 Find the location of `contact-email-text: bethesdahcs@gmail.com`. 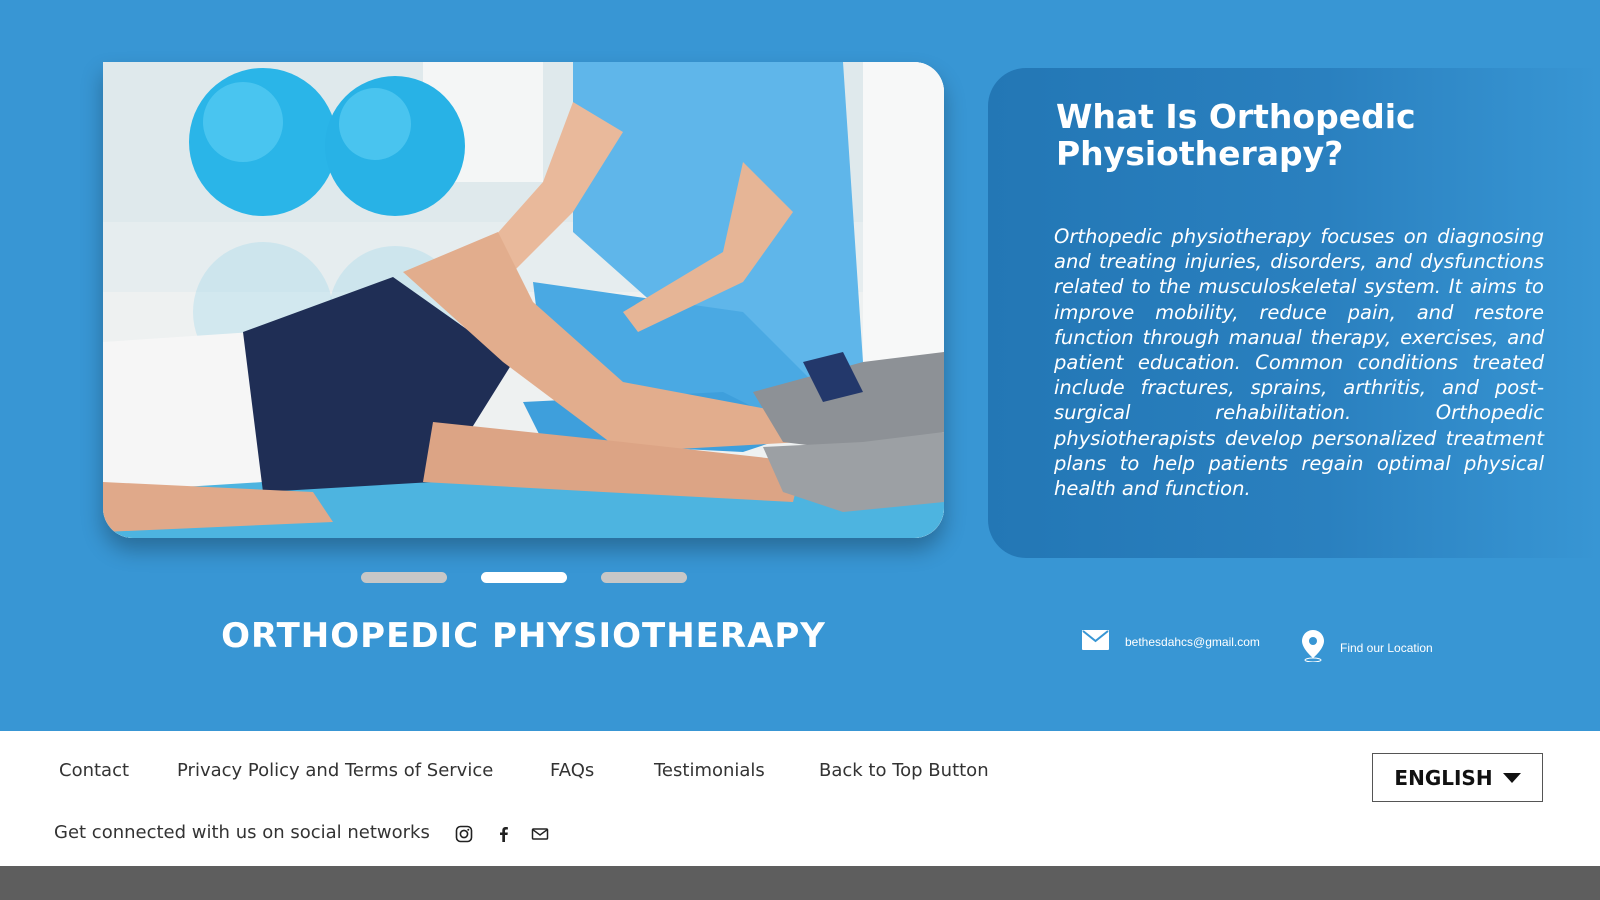

contact-email-text: bethesdahcs@gmail.com is located at coordinates (1192, 641).